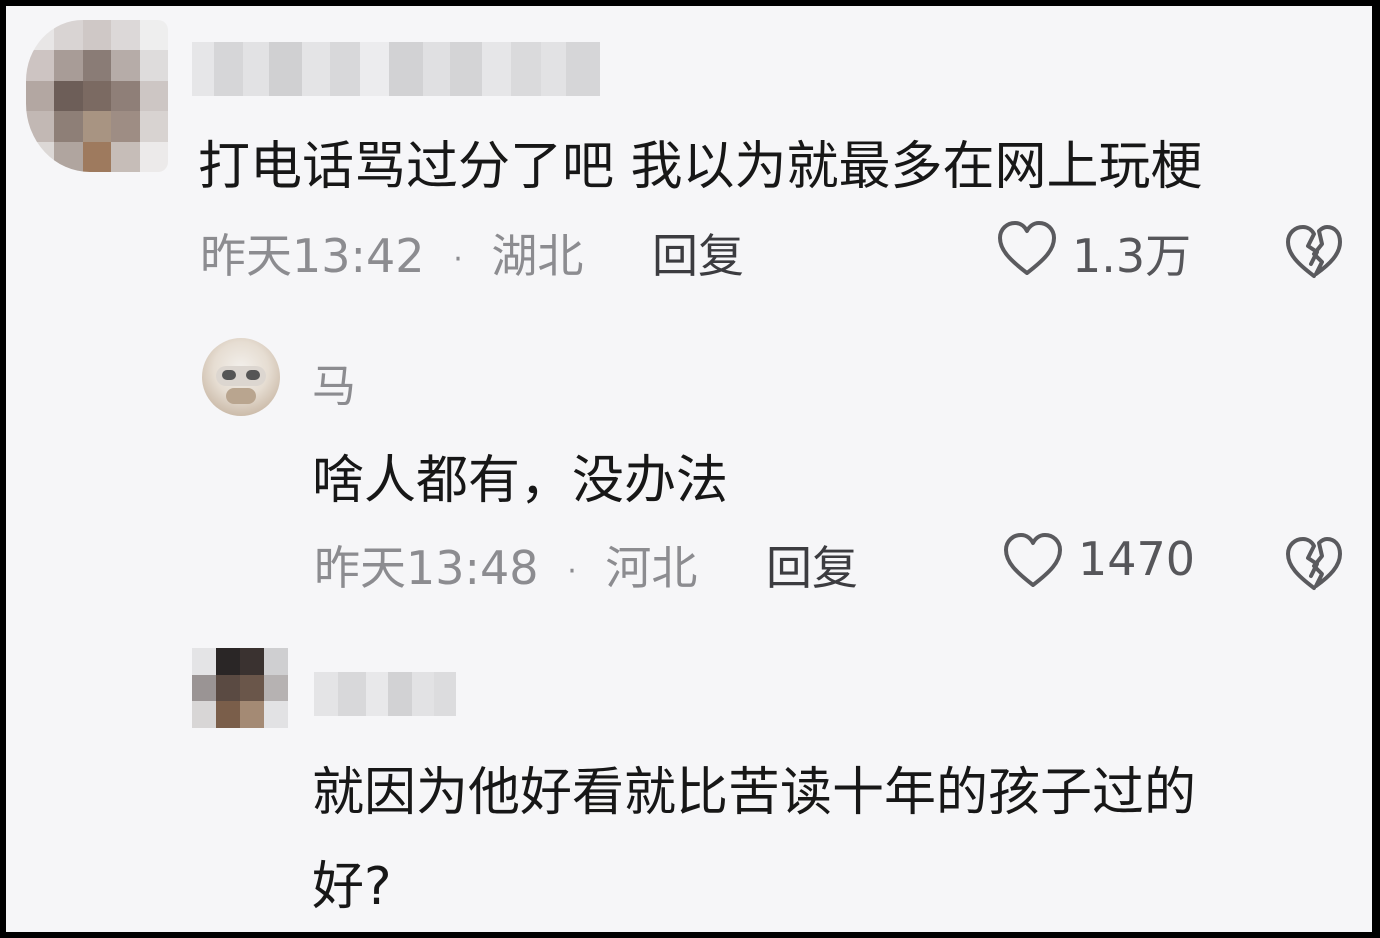  I want to click on comment-text-line1: 就因为他好看就比苦读十年的孩子过的, so click(754, 793).